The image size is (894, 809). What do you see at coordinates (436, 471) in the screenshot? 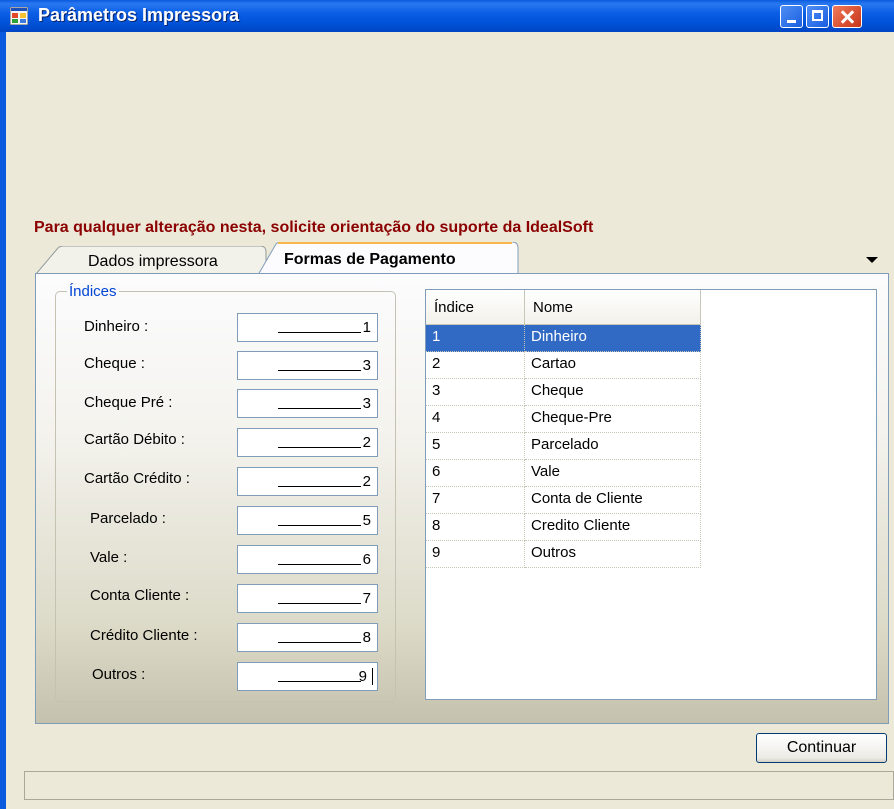
I see `cell-text: 6` at bounding box center [436, 471].